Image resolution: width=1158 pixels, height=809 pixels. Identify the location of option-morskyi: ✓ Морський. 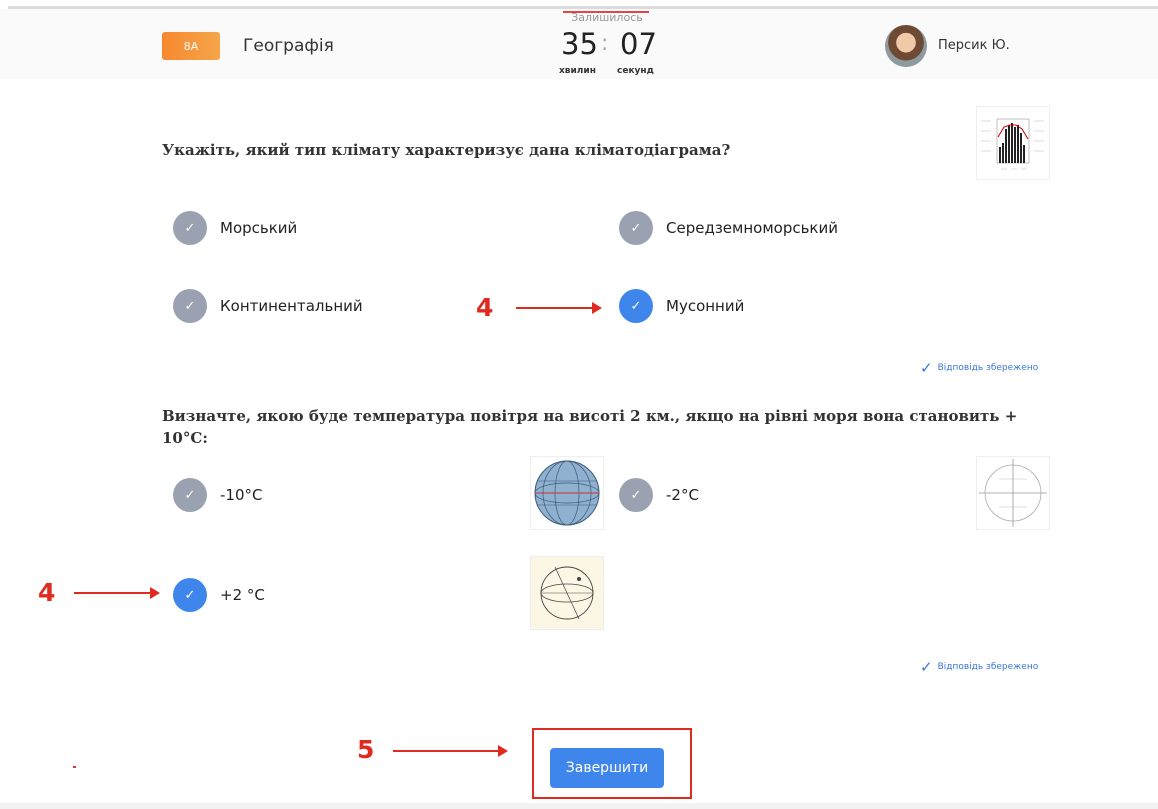
(235, 228).